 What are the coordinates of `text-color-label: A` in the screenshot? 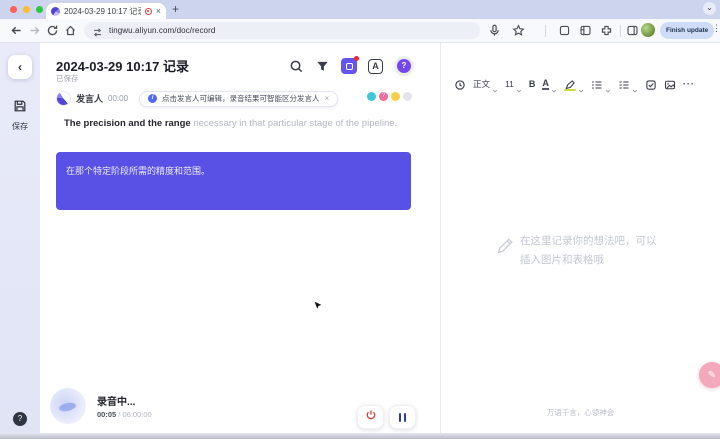 It's located at (545, 83).